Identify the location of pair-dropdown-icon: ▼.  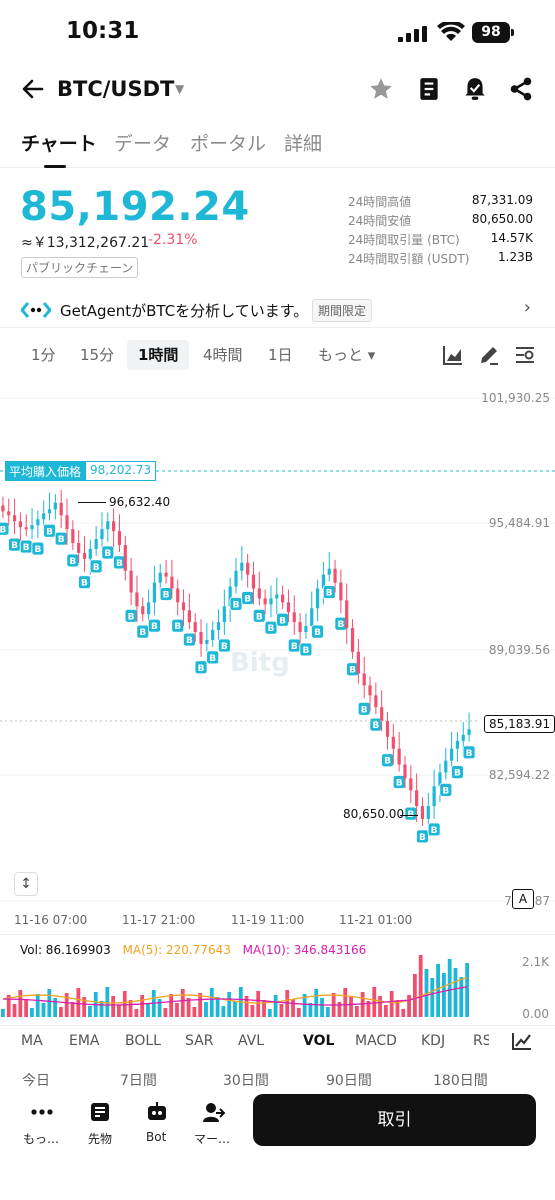
(179, 89).